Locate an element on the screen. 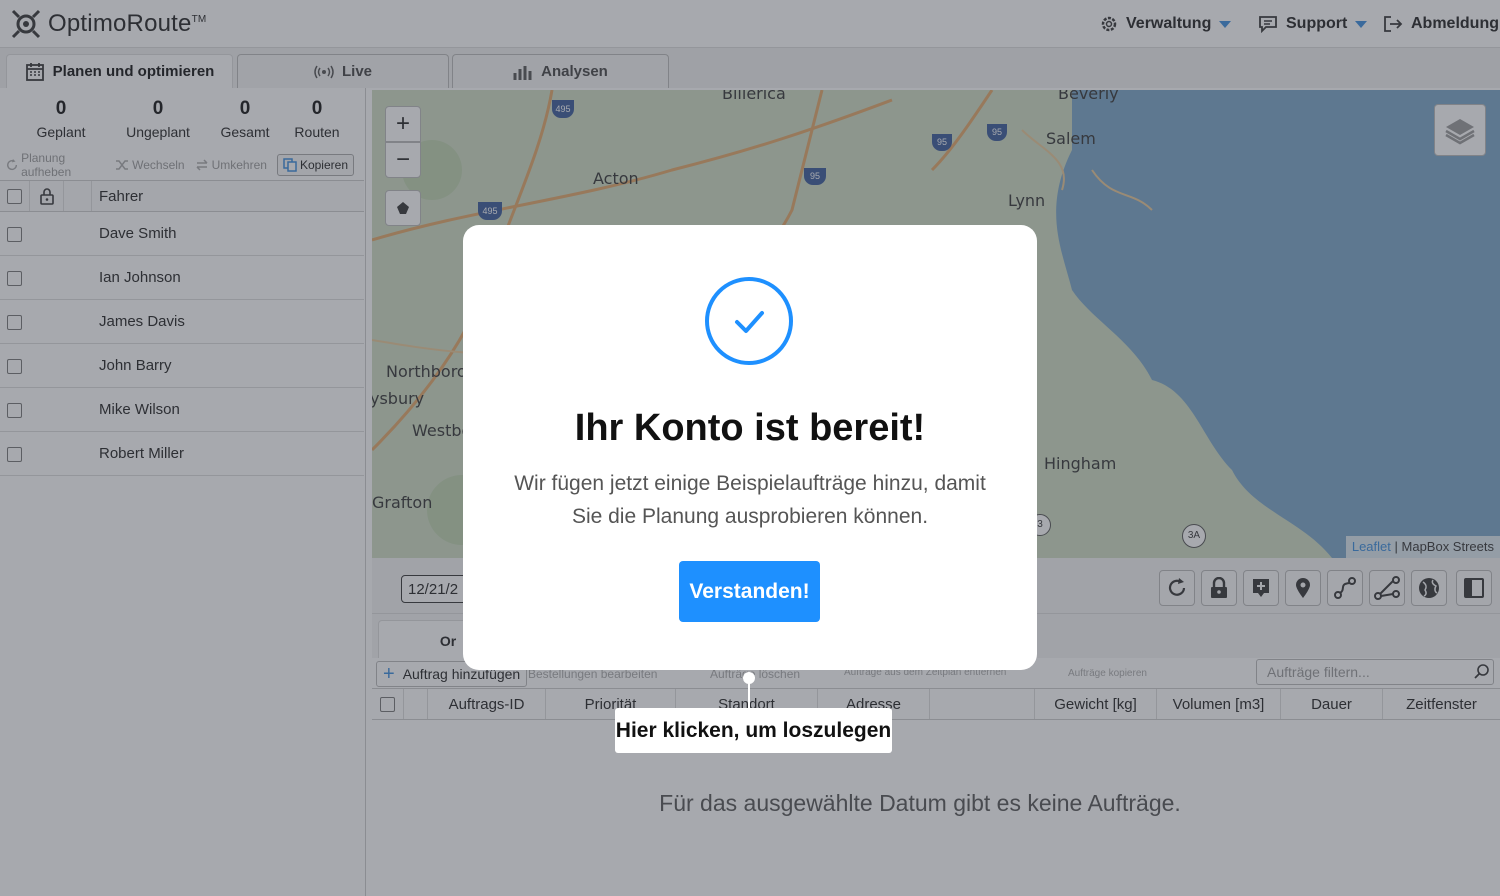 The height and width of the screenshot is (896, 1500). confirm-button: Verstanden! is located at coordinates (749, 591).